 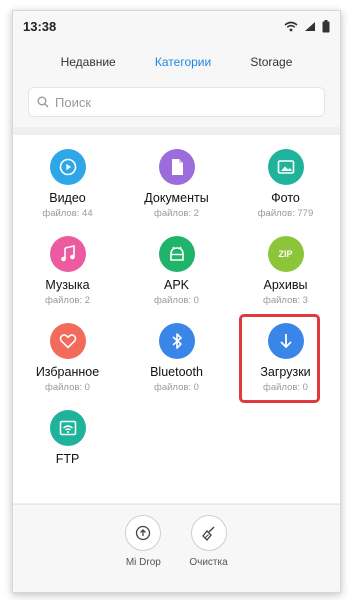 I want to click on search-input: Поиск, so click(x=176, y=102).